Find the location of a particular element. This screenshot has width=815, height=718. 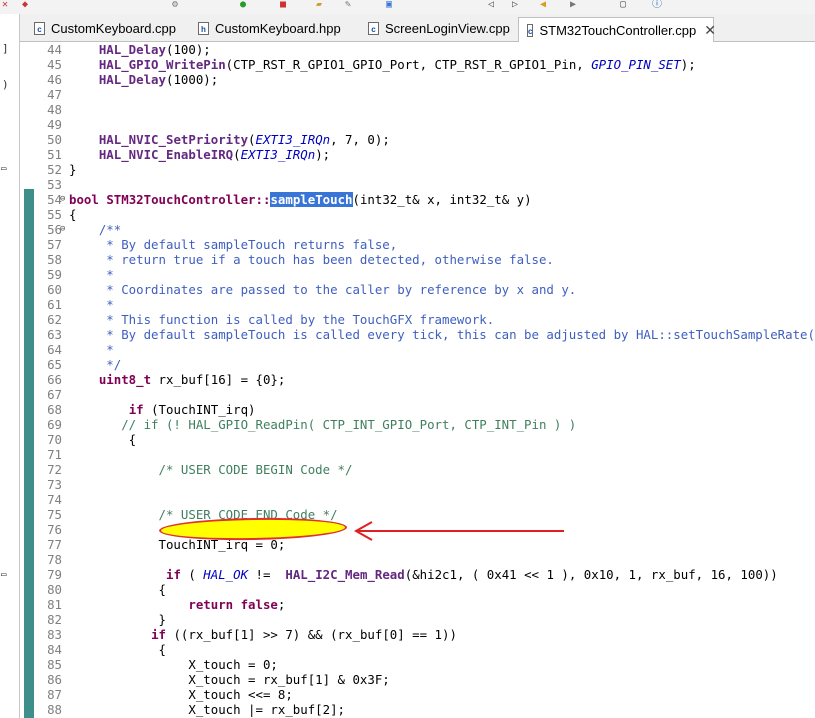

code-line: 81 return false; is located at coordinates (417, 604).